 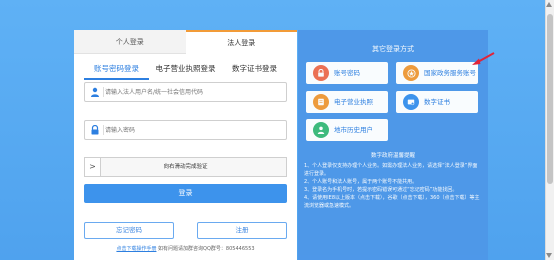 What do you see at coordinates (361, 182) in the screenshot?
I see `notice-line: 2、个人账号和法人账号，属于两个账号不能共用。` at bounding box center [361, 182].